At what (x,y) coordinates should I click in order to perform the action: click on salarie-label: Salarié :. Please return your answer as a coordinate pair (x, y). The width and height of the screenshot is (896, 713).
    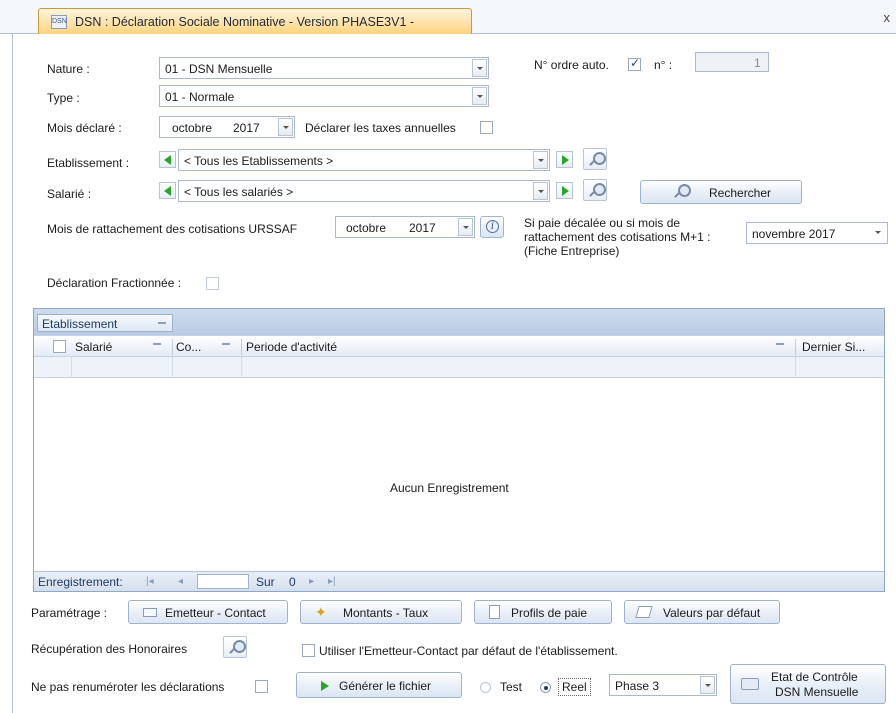
    Looking at the image, I should click on (69, 194).